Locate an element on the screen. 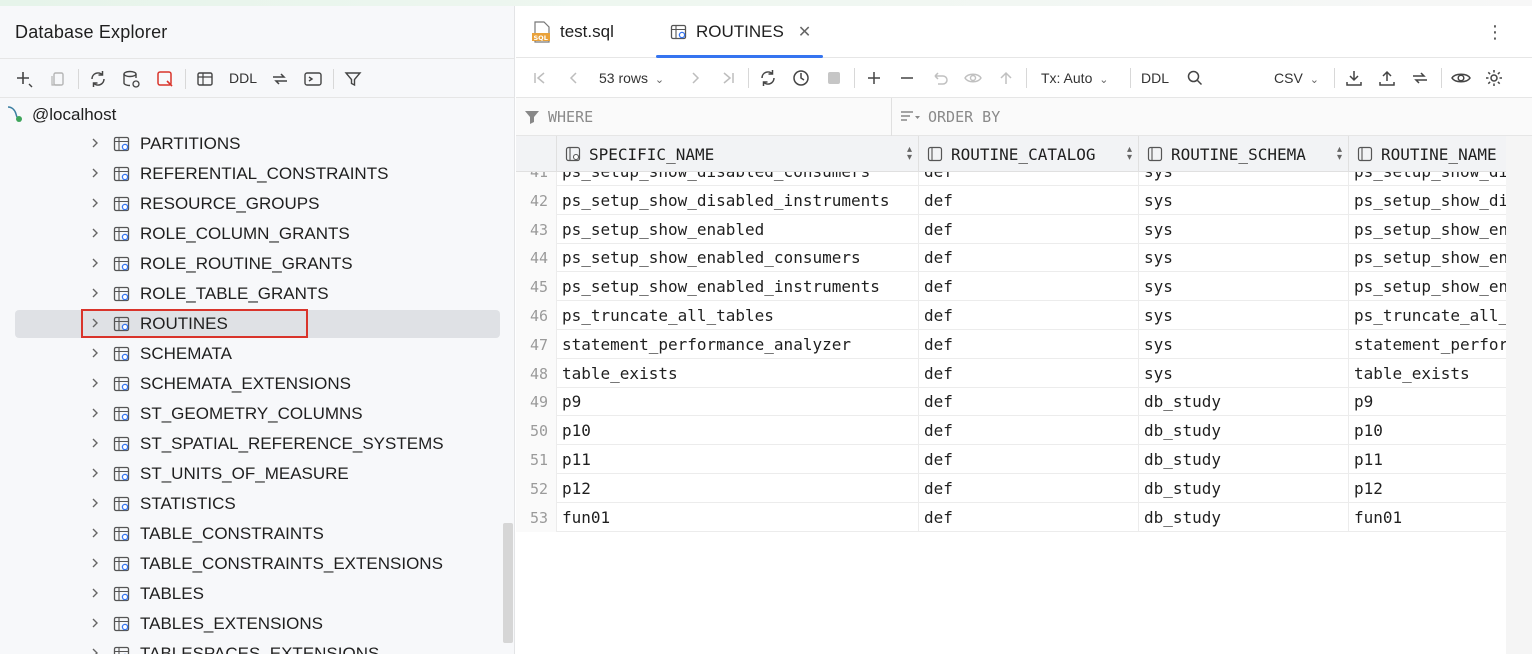  stop-icon is located at coordinates (834, 78).